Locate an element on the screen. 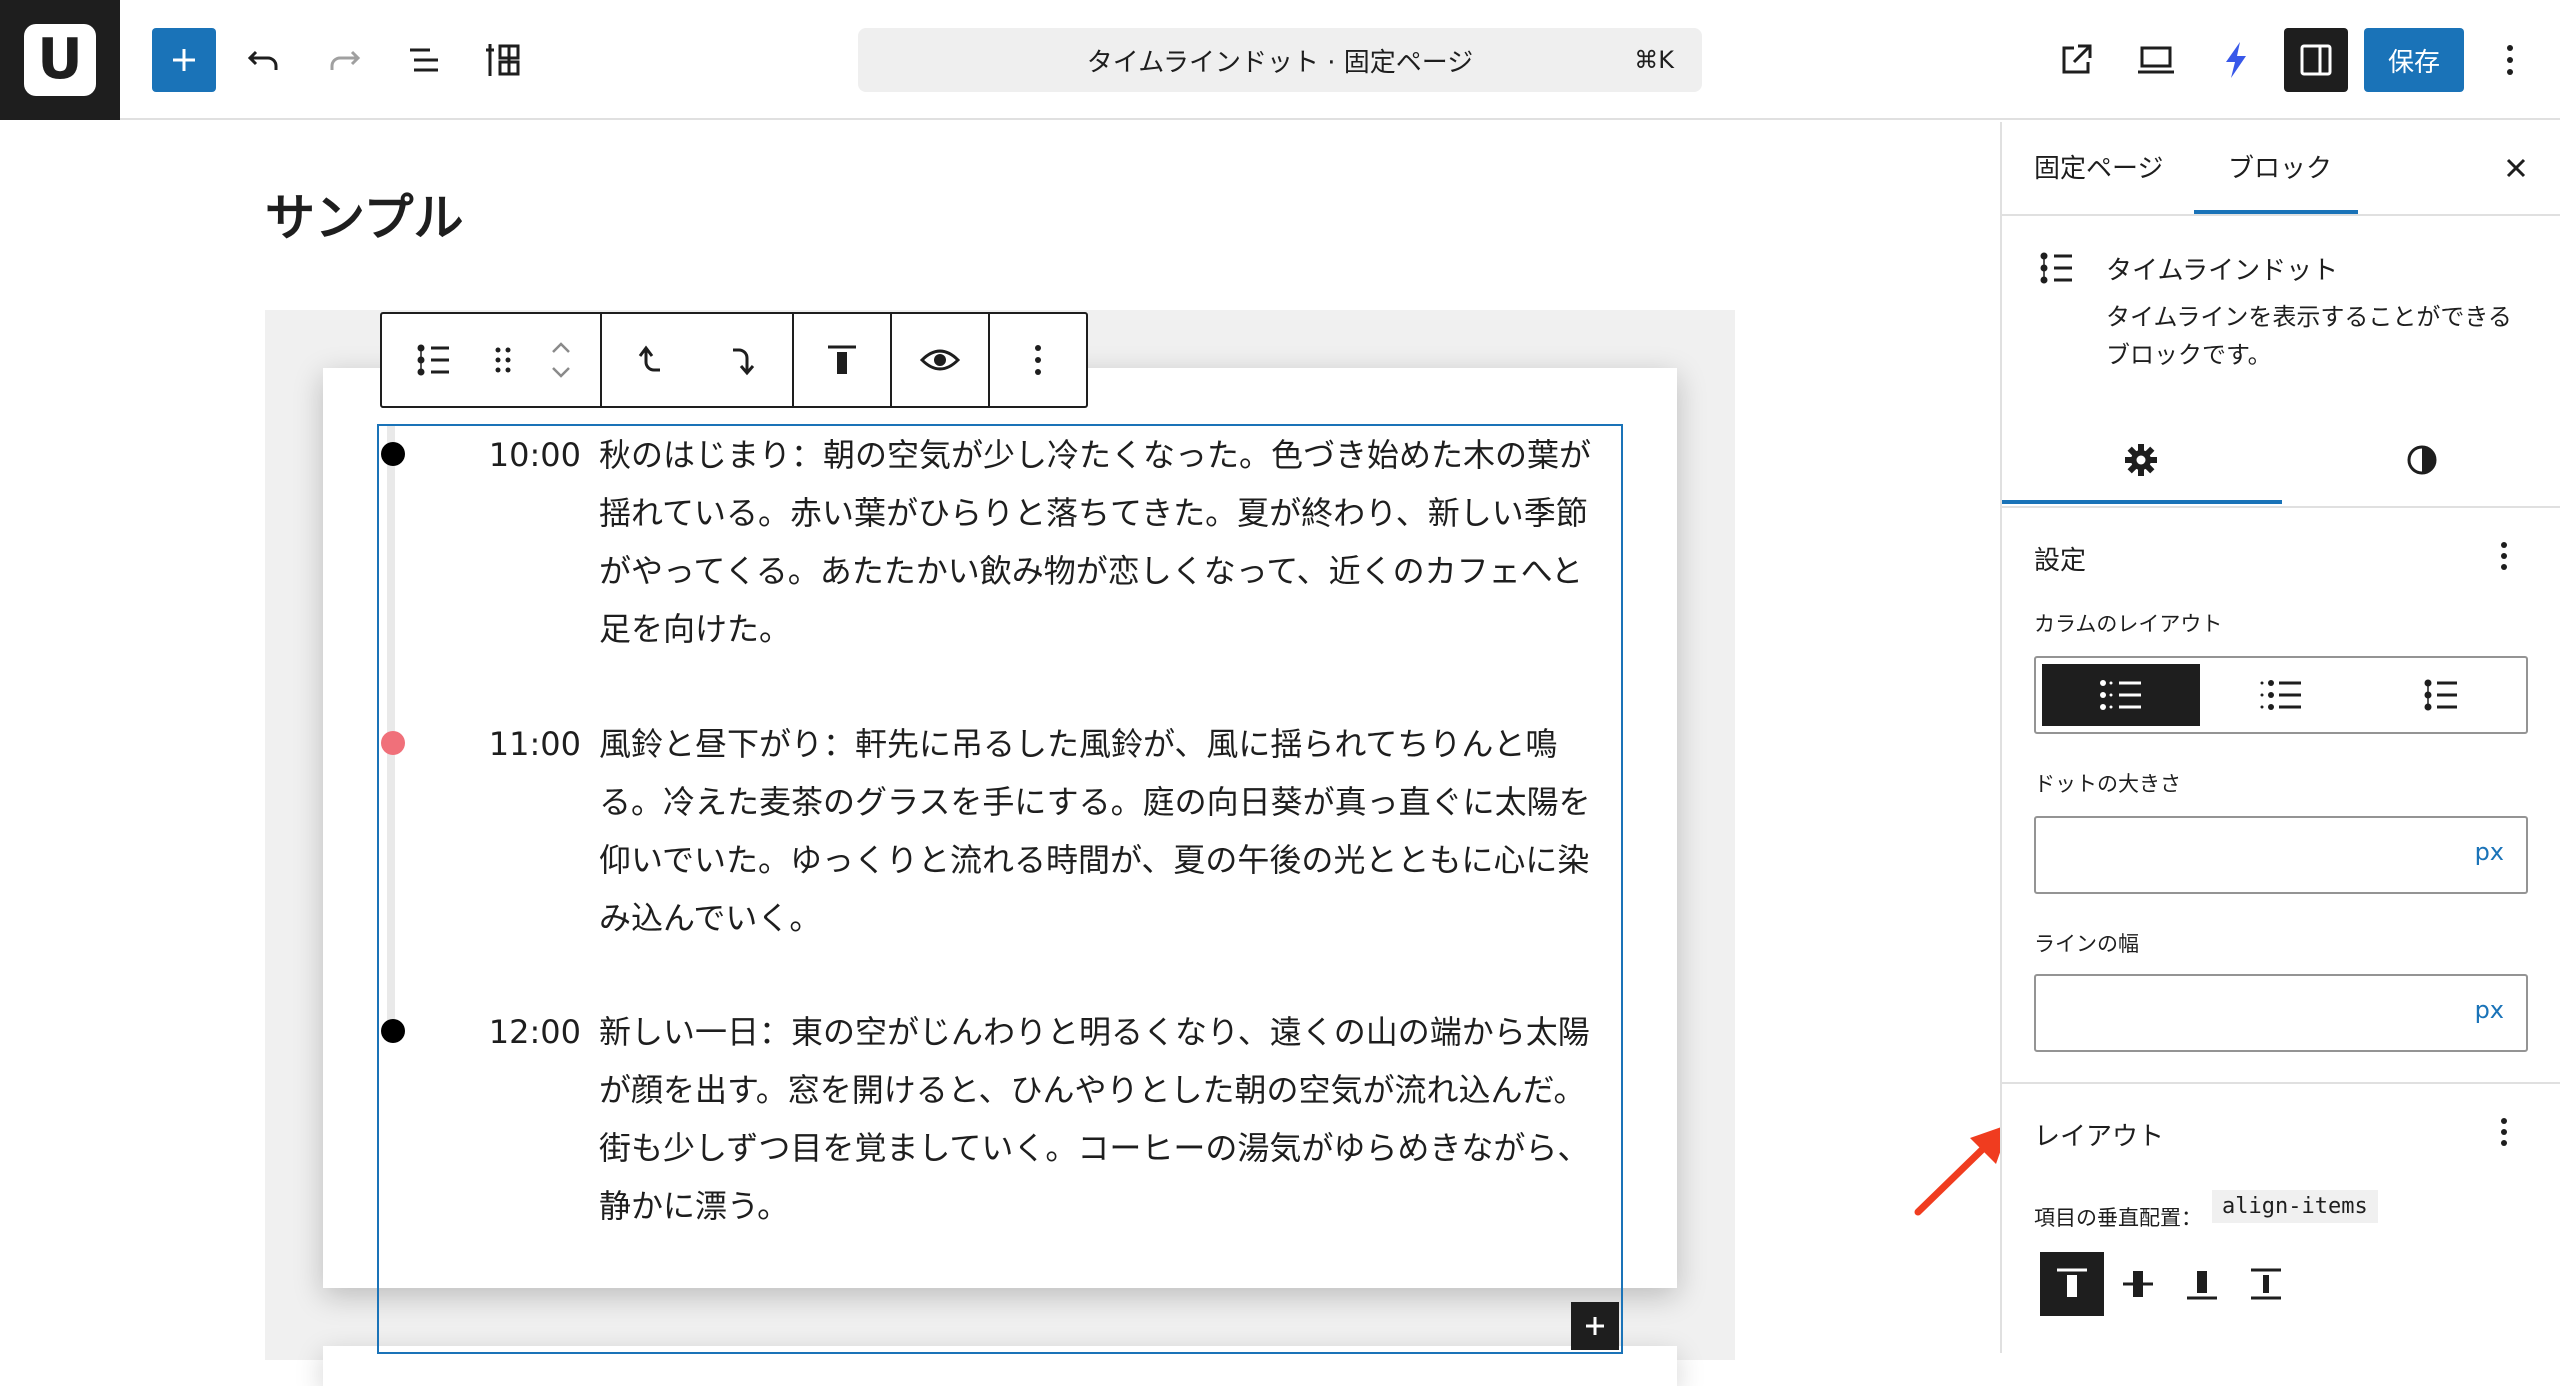 Image resolution: width=2560 pixels, height=1386 pixels. block-type-button is located at coordinates (433, 360).